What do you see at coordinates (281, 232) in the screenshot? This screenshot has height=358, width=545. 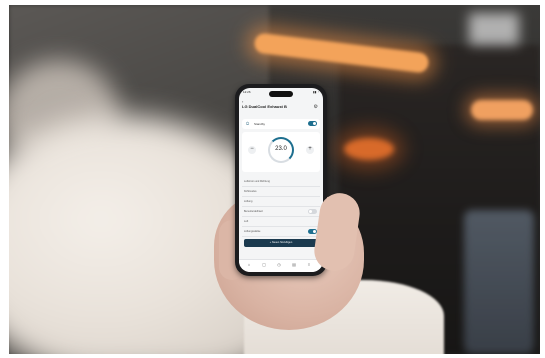 I see `list-item: Lüftungsstärke` at bounding box center [281, 232].